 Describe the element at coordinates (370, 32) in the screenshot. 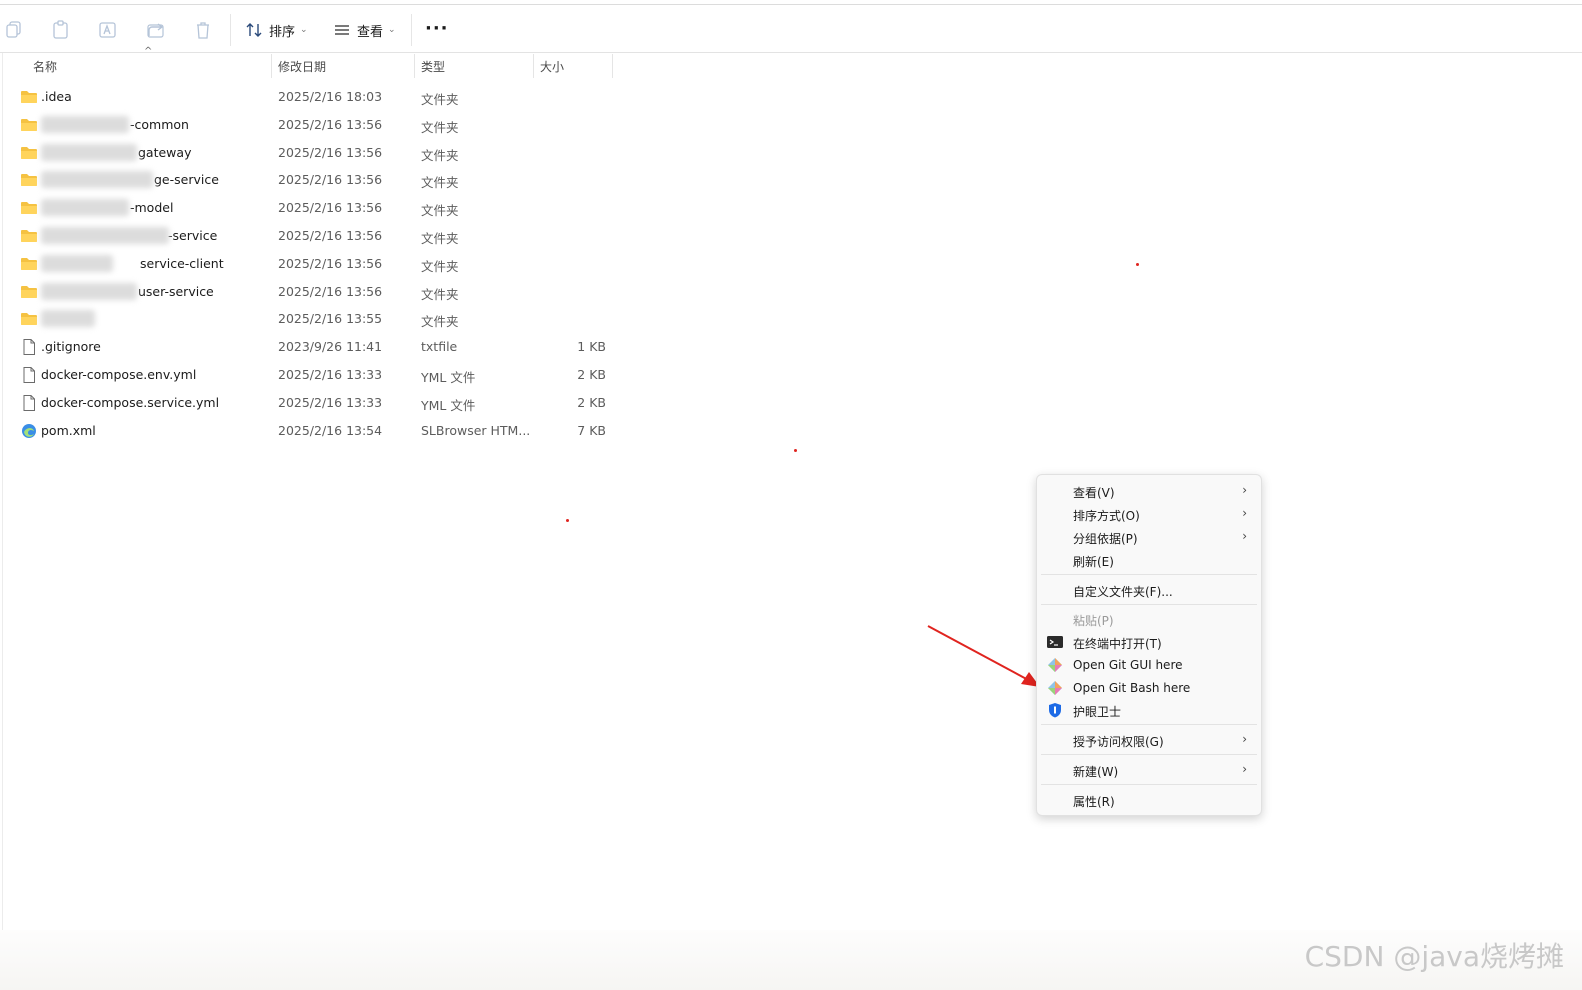

I see `view-label: 查看` at that location.